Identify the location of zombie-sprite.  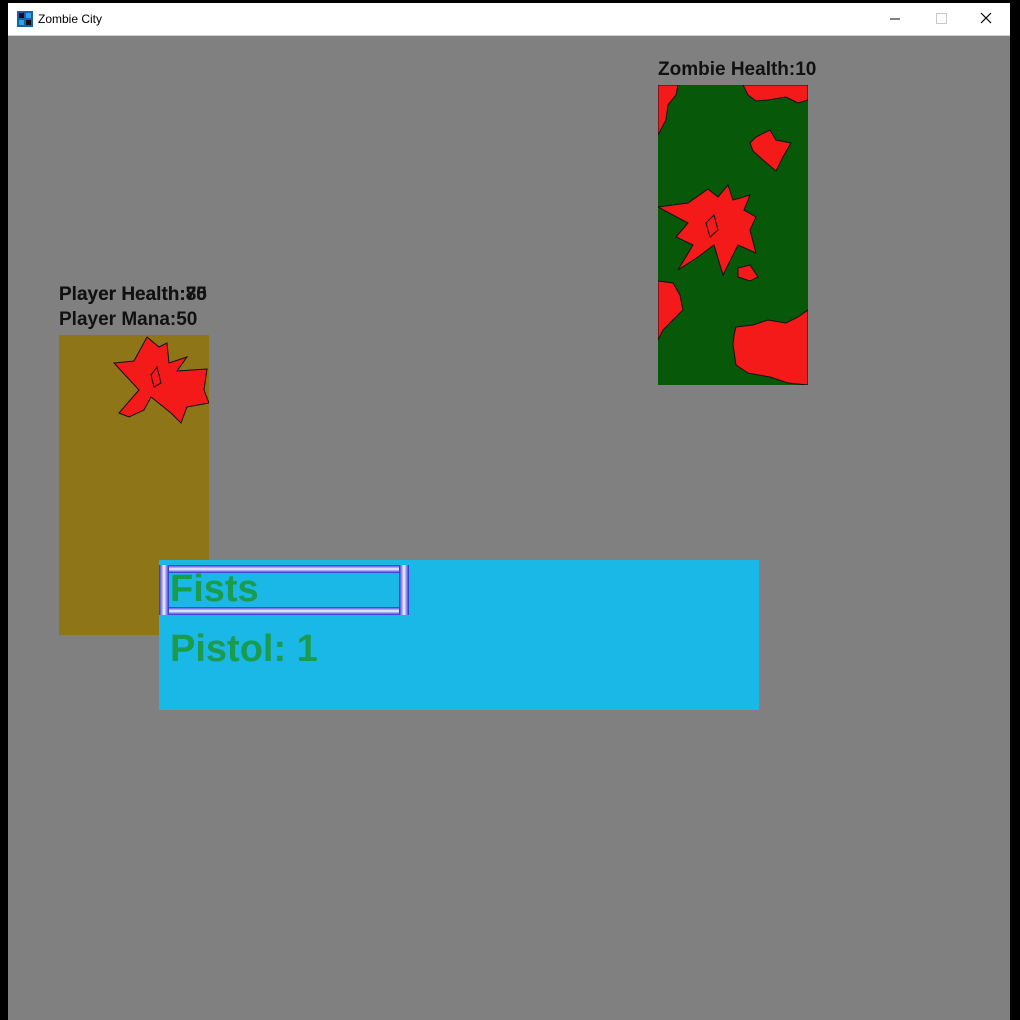
(733, 235).